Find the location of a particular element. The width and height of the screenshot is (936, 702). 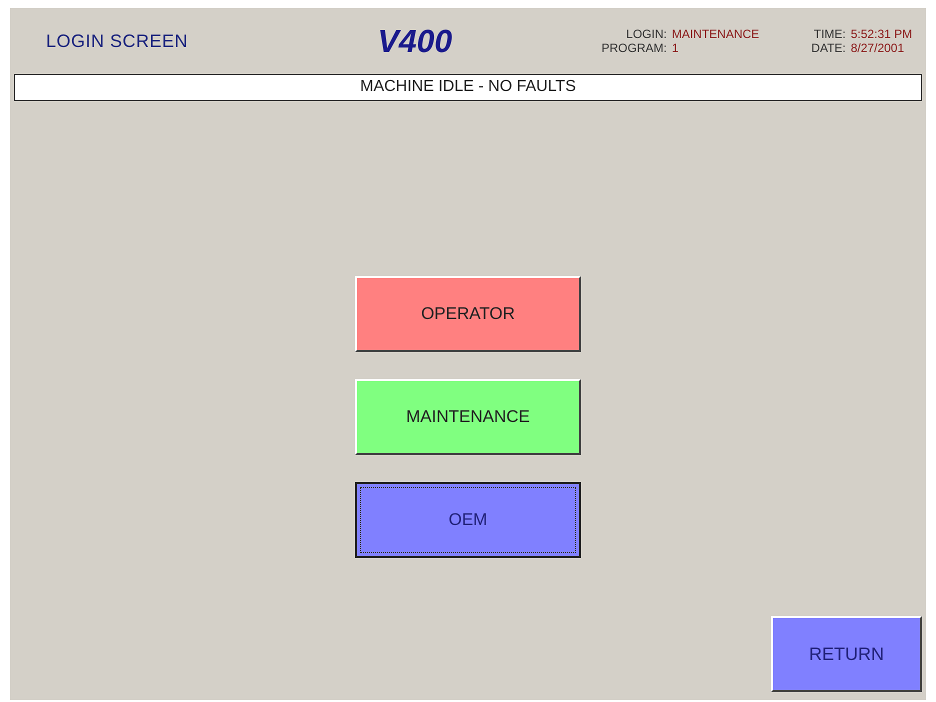

program-value: 1 is located at coordinates (675, 48).